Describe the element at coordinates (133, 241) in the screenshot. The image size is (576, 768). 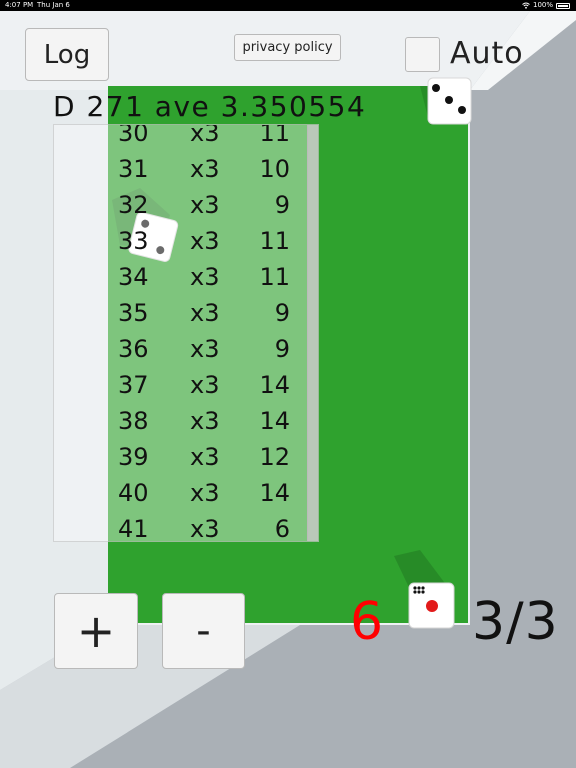
I see `log-row-index: 33` at that location.